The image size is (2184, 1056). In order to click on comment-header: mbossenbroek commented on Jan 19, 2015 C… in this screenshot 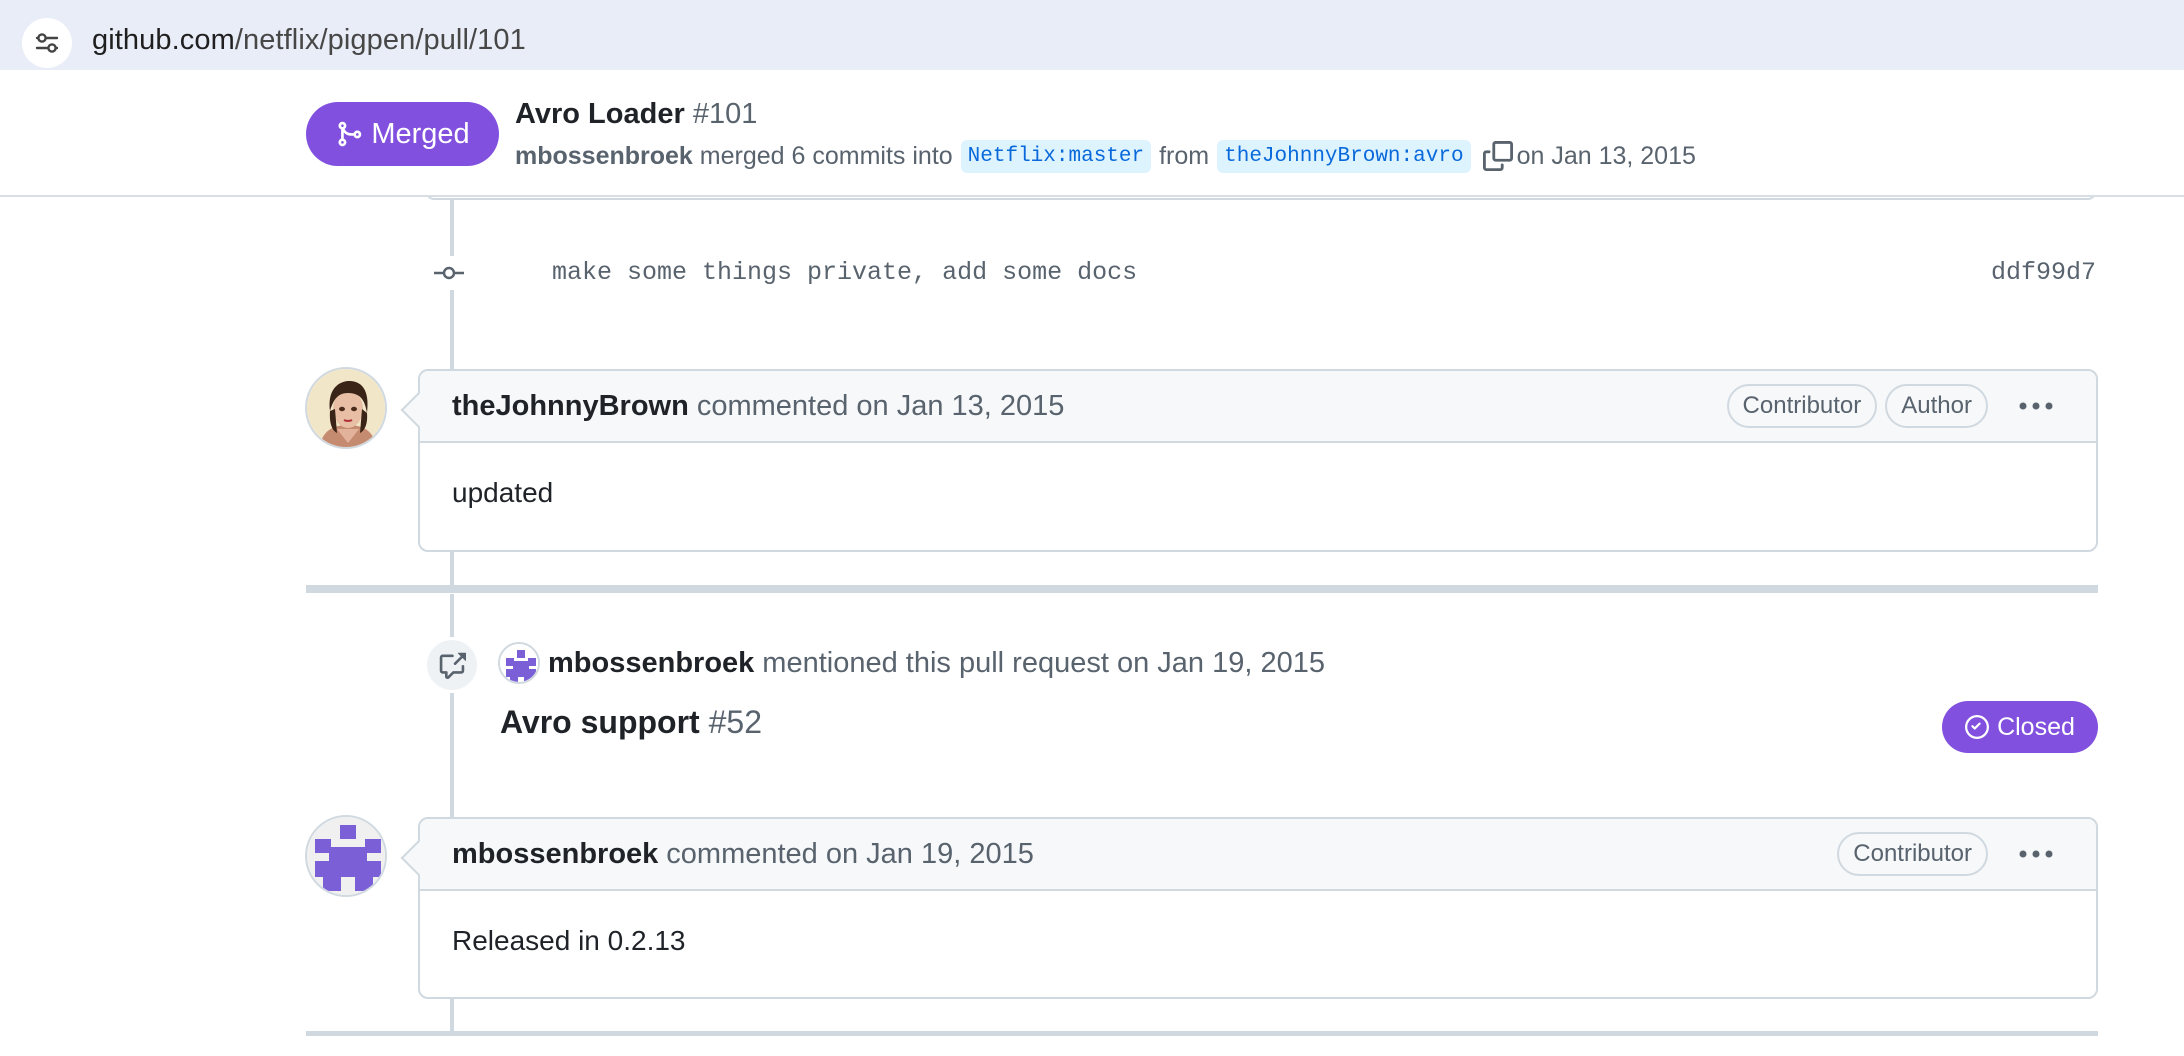, I will do `click(1258, 855)`.